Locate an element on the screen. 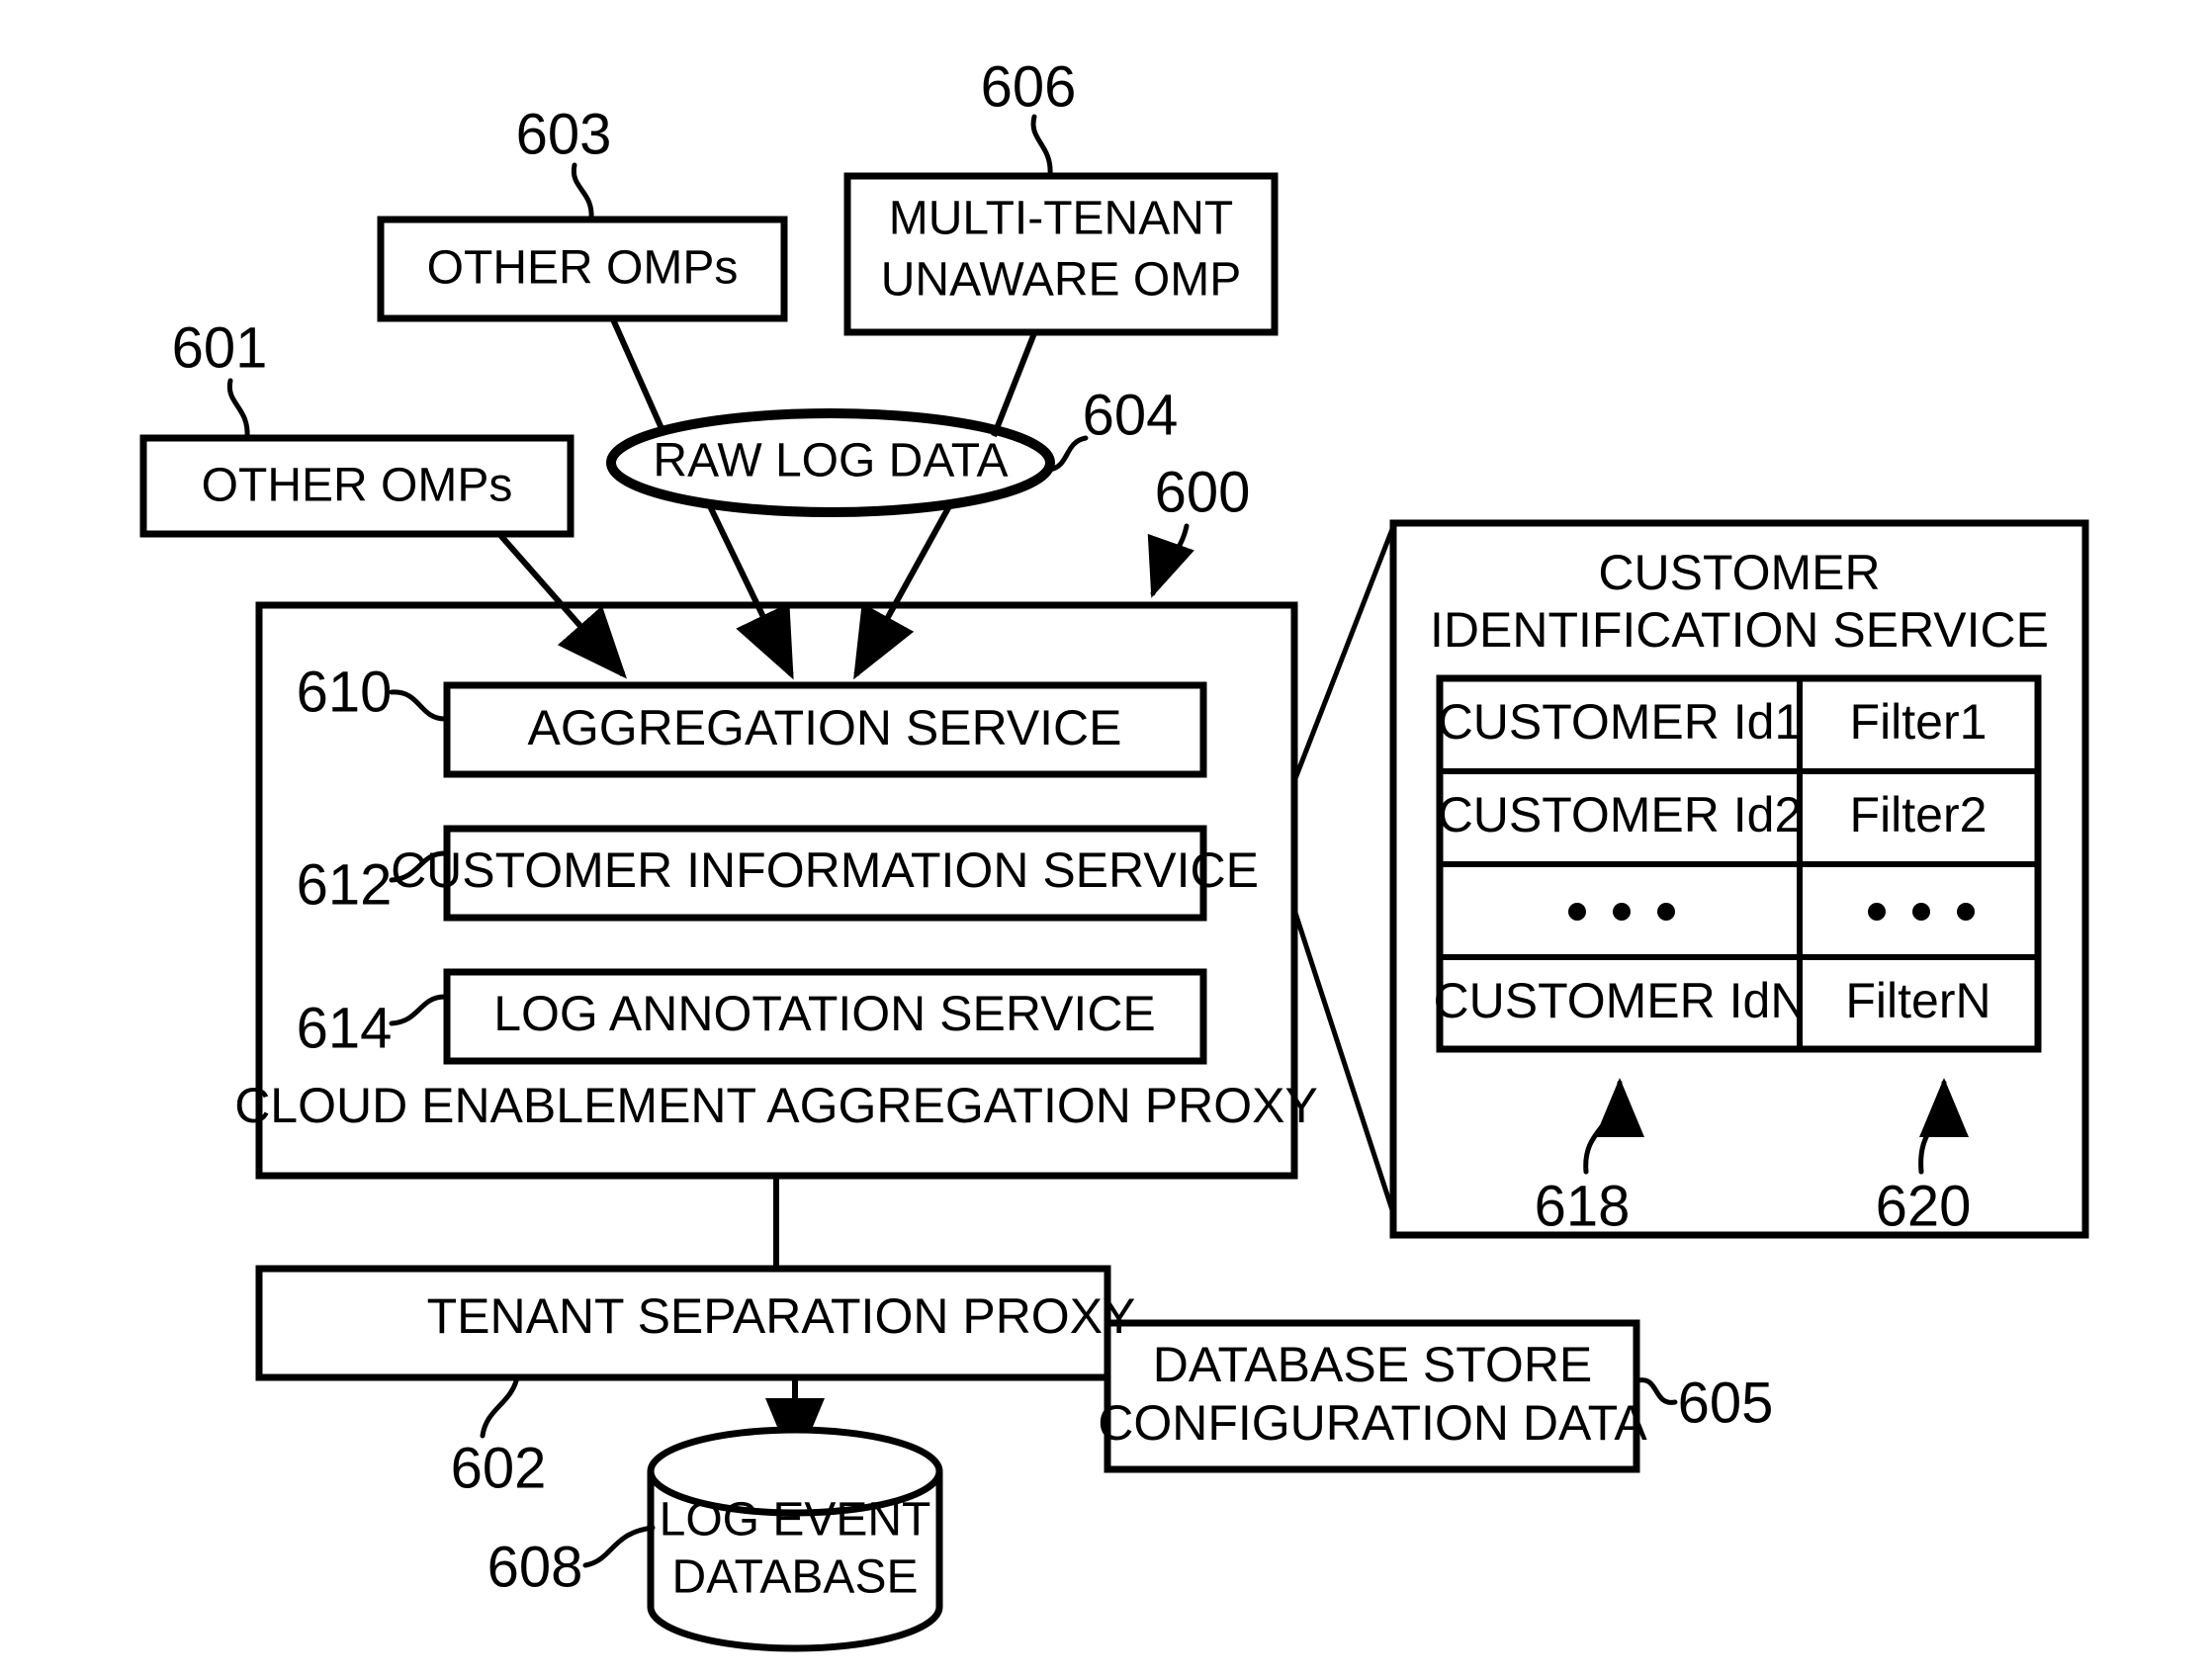 Image resolution: width=2210 pixels, height=1680 pixels. node-raw-log-data: RAW LOG DATA is located at coordinates (830, 462).